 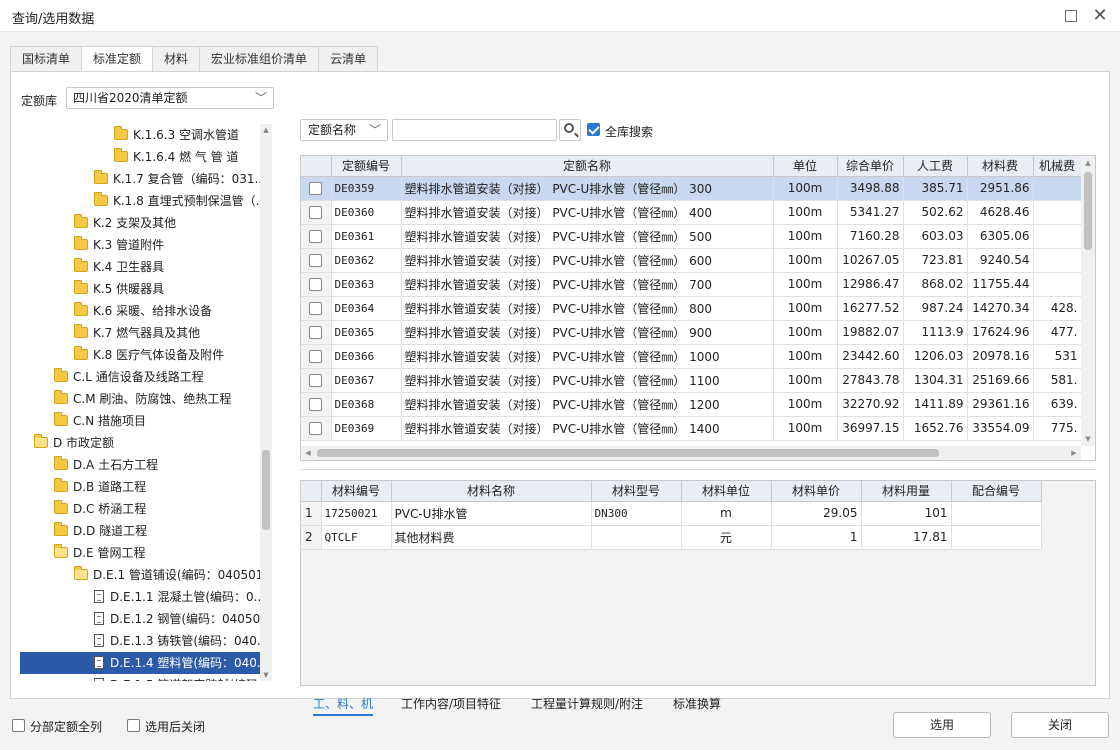 I want to click on tree-item: D.B 道路工程, so click(x=140, y=487).